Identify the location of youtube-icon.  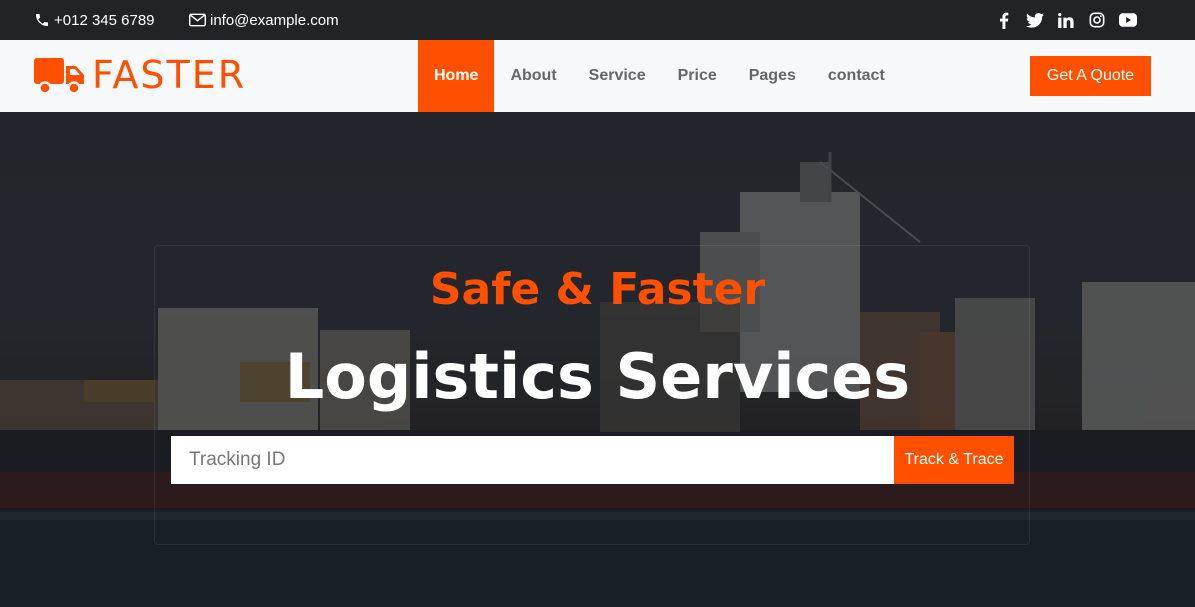
(1128, 20).